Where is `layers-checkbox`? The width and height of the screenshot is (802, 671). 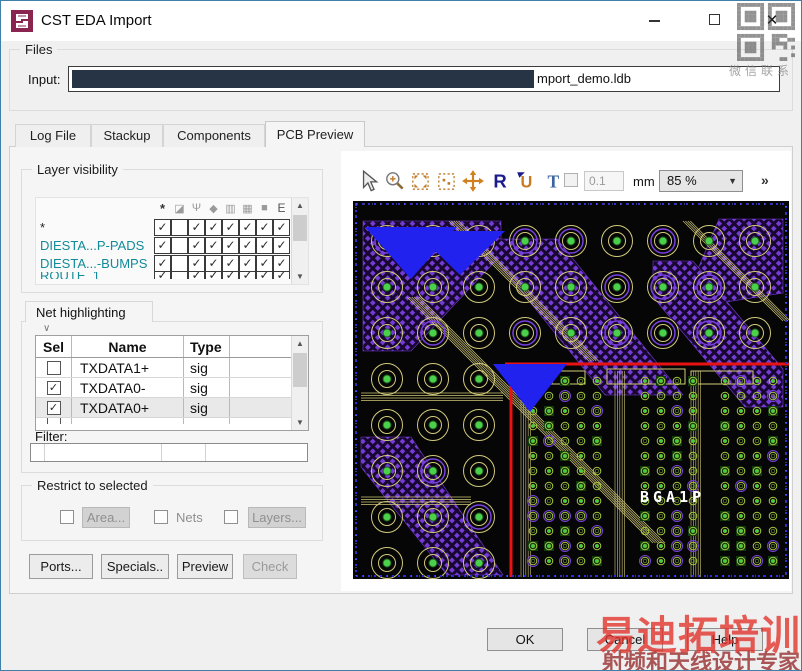 layers-checkbox is located at coordinates (231, 517).